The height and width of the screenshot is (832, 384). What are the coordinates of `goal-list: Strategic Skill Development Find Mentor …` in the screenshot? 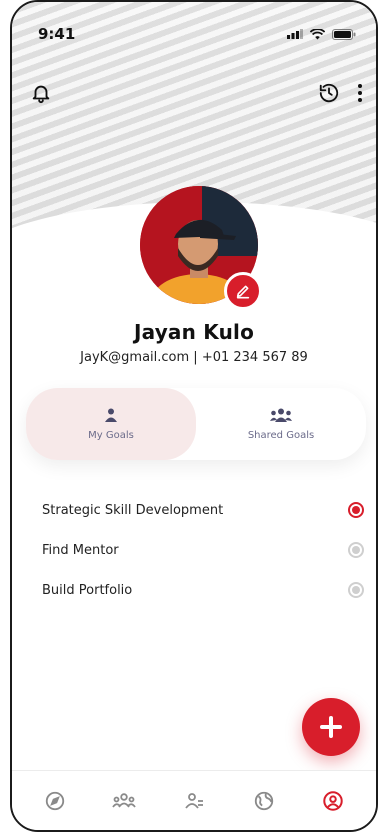 It's located at (203, 550).